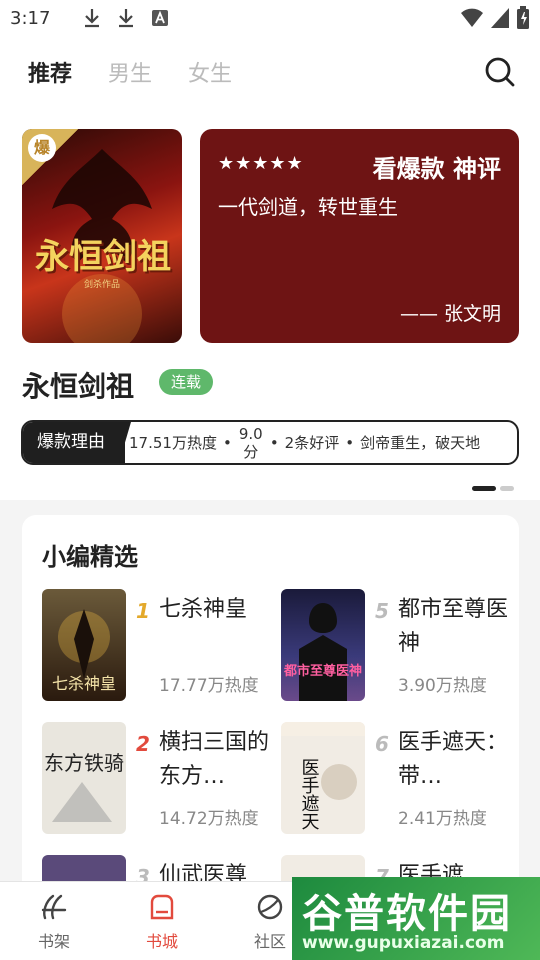 Image resolution: width=540 pixels, height=960 pixels. What do you see at coordinates (472, 20) in the screenshot?
I see `wifi-icon` at bounding box center [472, 20].